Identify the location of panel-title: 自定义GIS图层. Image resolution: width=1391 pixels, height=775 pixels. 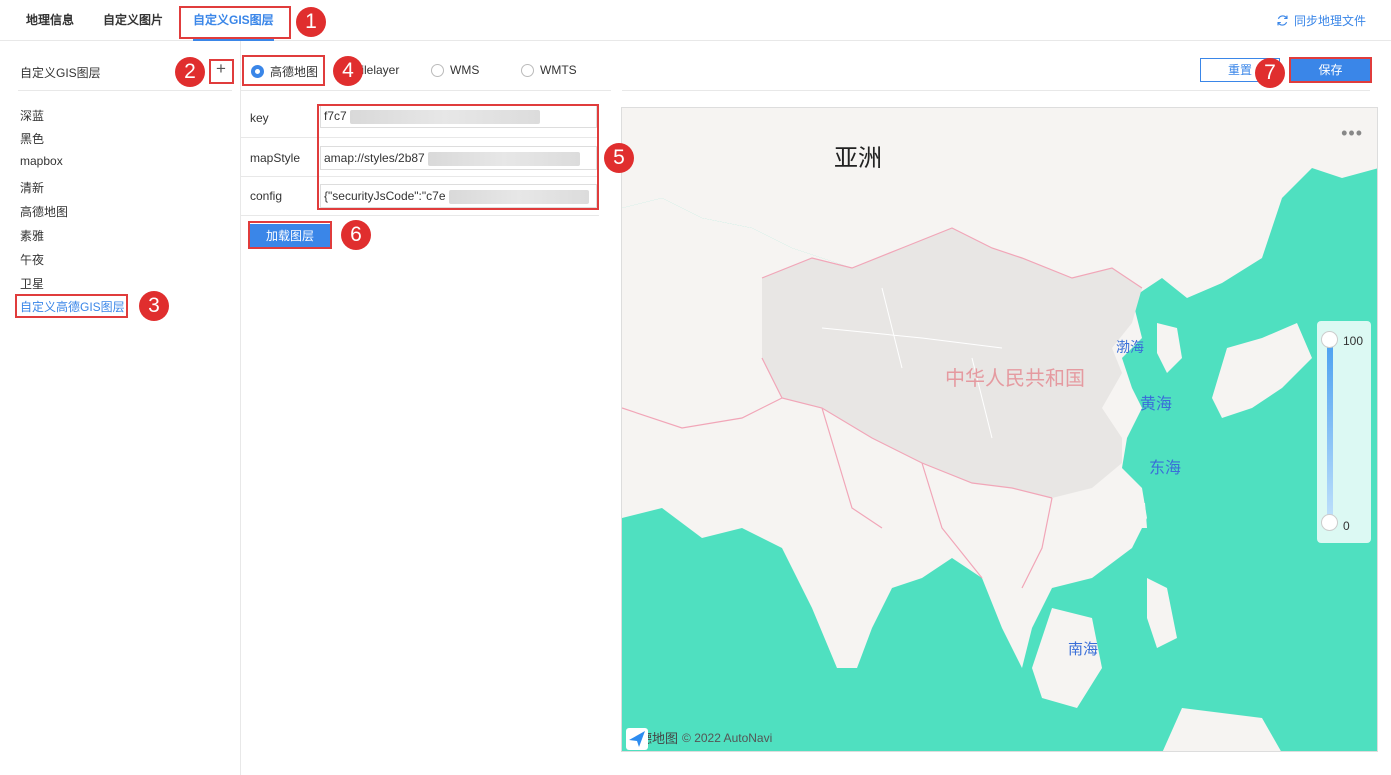
(60, 73).